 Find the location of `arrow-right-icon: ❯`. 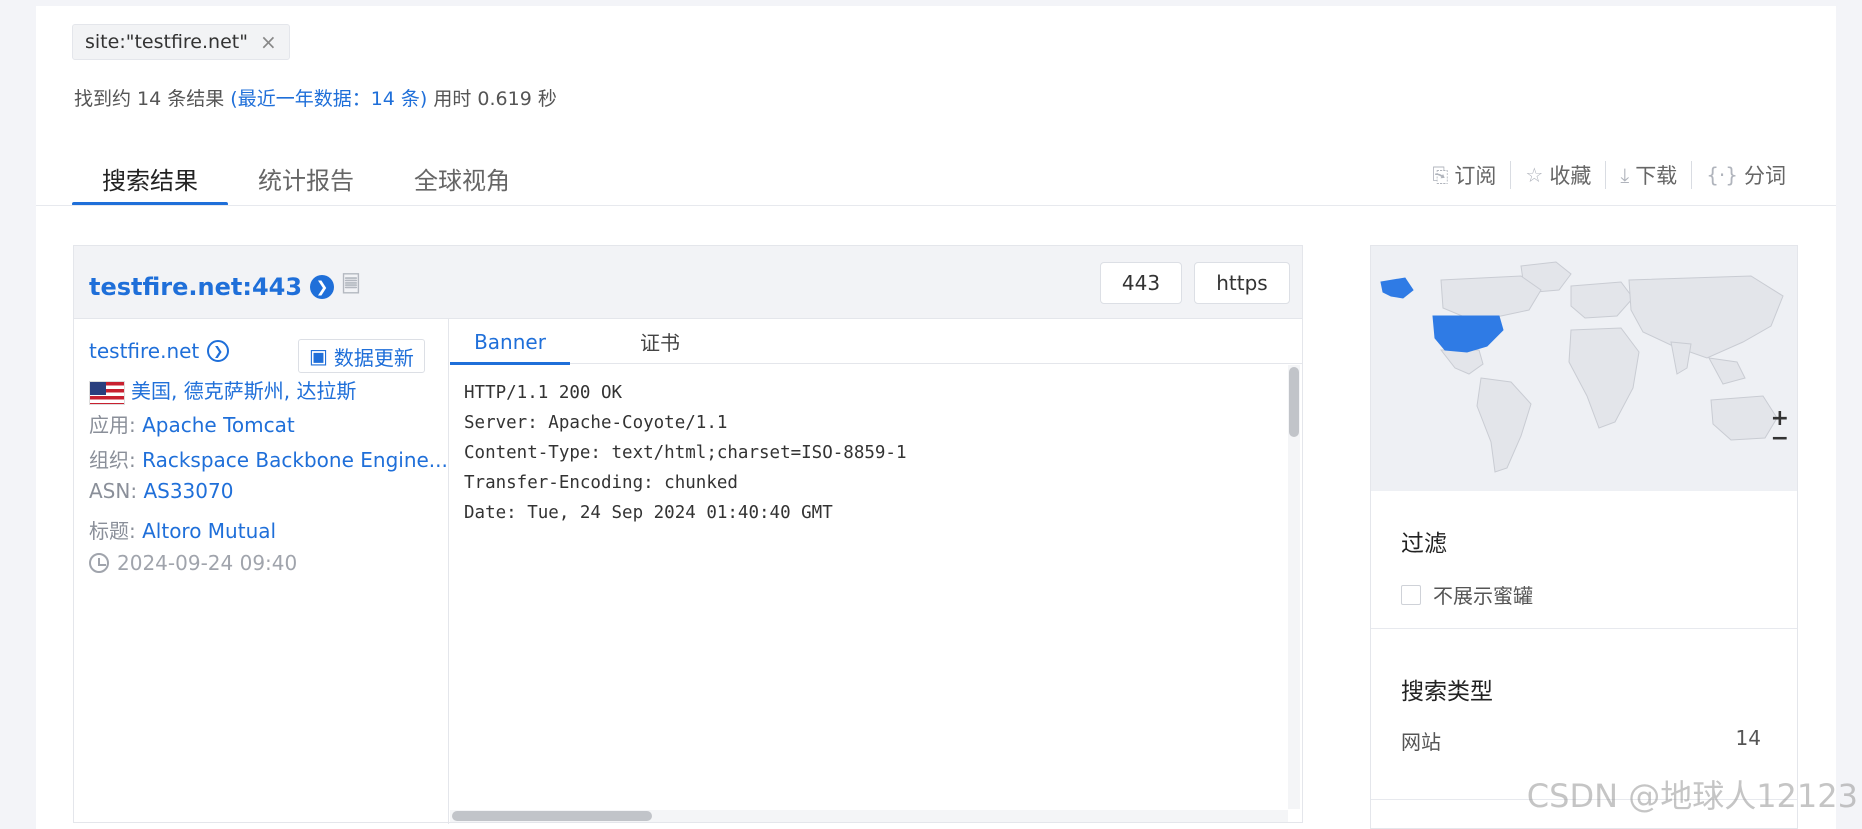

arrow-right-icon: ❯ is located at coordinates (322, 287).